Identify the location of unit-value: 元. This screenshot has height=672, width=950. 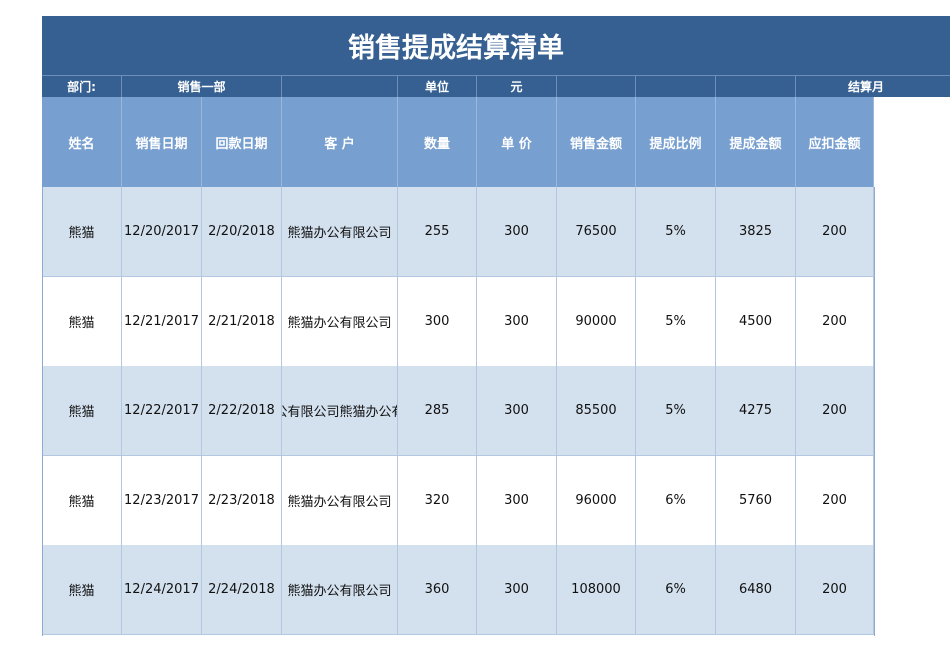
(517, 86).